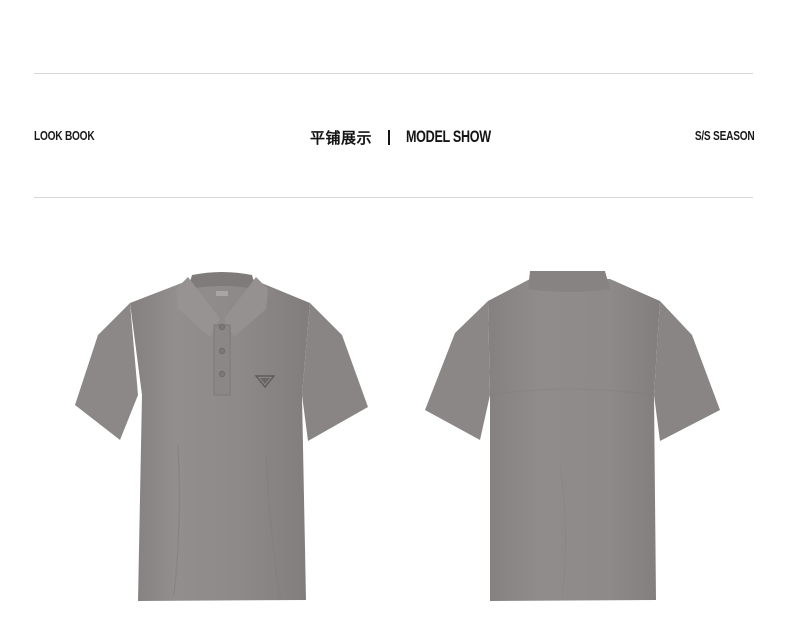  What do you see at coordinates (389, 137) in the screenshot?
I see `title-separator` at bounding box center [389, 137].